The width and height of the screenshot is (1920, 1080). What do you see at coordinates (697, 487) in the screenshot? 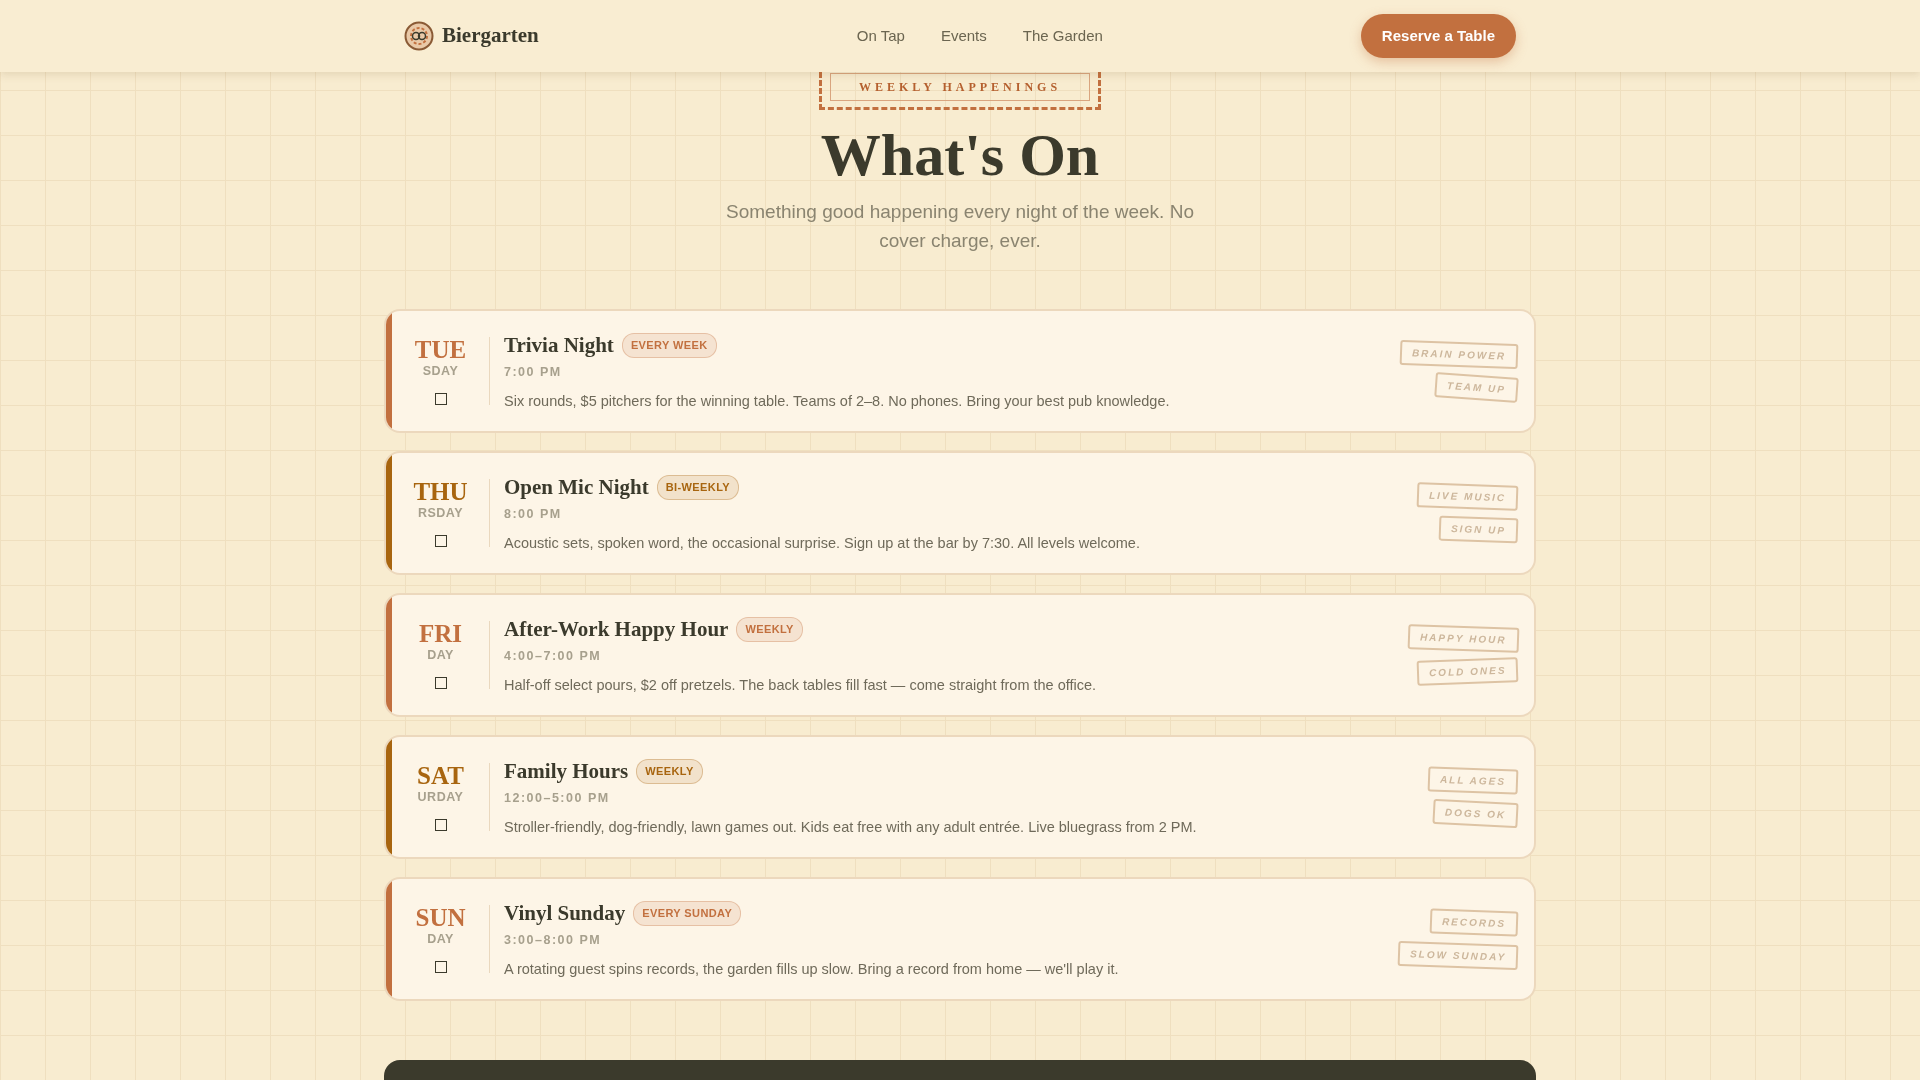
I see `frequency-tag: BI-WEEKLY` at bounding box center [697, 487].